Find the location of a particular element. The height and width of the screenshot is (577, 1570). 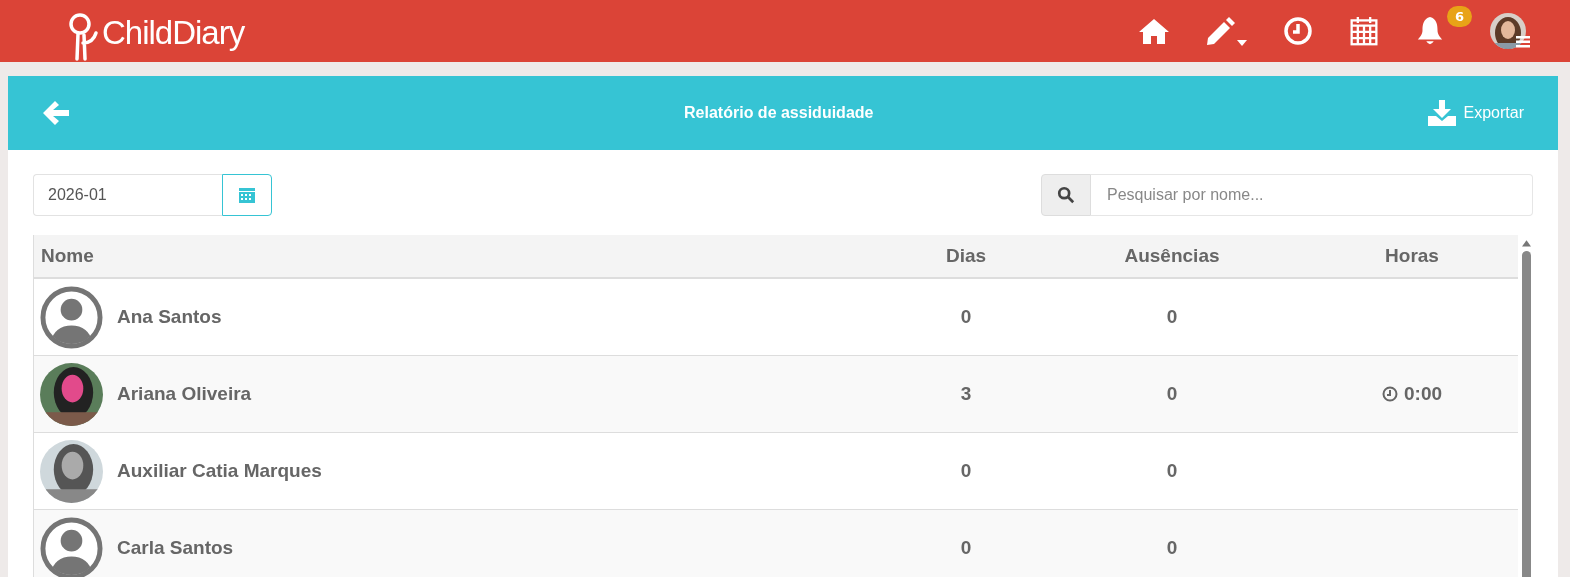

person-name: Ana Santos is located at coordinates (169, 317).